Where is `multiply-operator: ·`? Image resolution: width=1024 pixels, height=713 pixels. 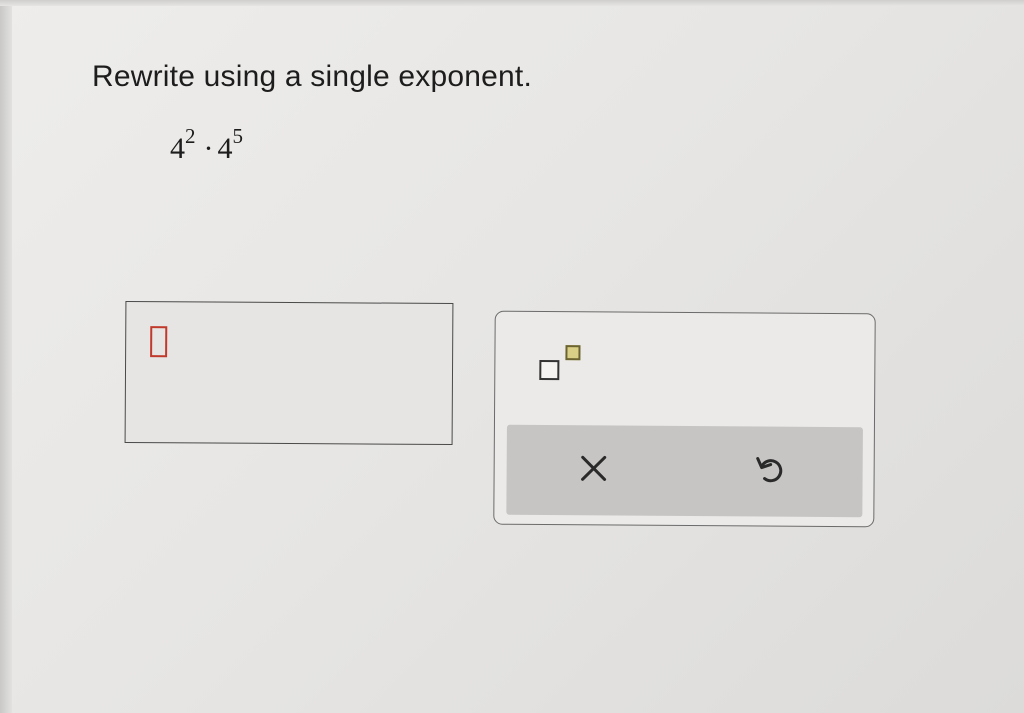 multiply-operator: · is located at coordinates (208, 148).